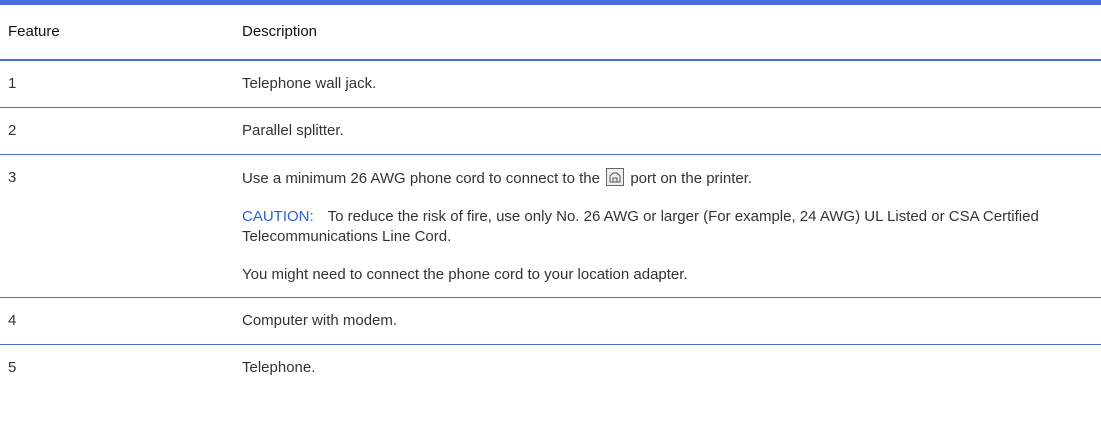  Describe the element at coordinates (691, 178) in the screenshot. I see `description-text-after: port on the printer.` at that location.